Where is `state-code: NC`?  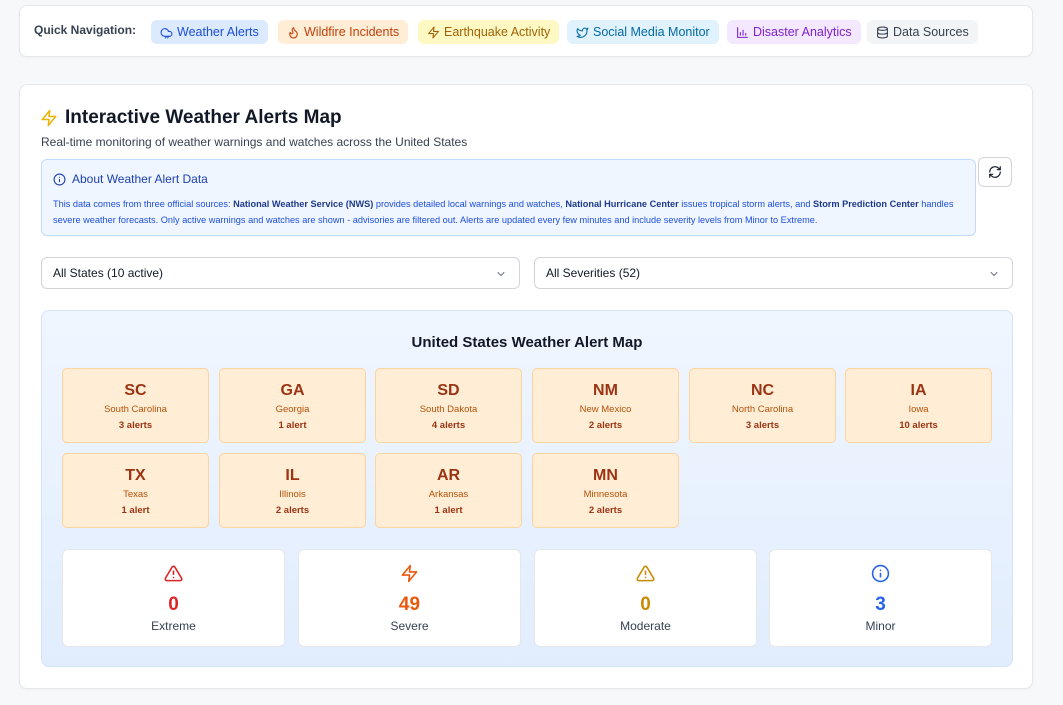
state-code: NC is located at coordinates (762, 390).